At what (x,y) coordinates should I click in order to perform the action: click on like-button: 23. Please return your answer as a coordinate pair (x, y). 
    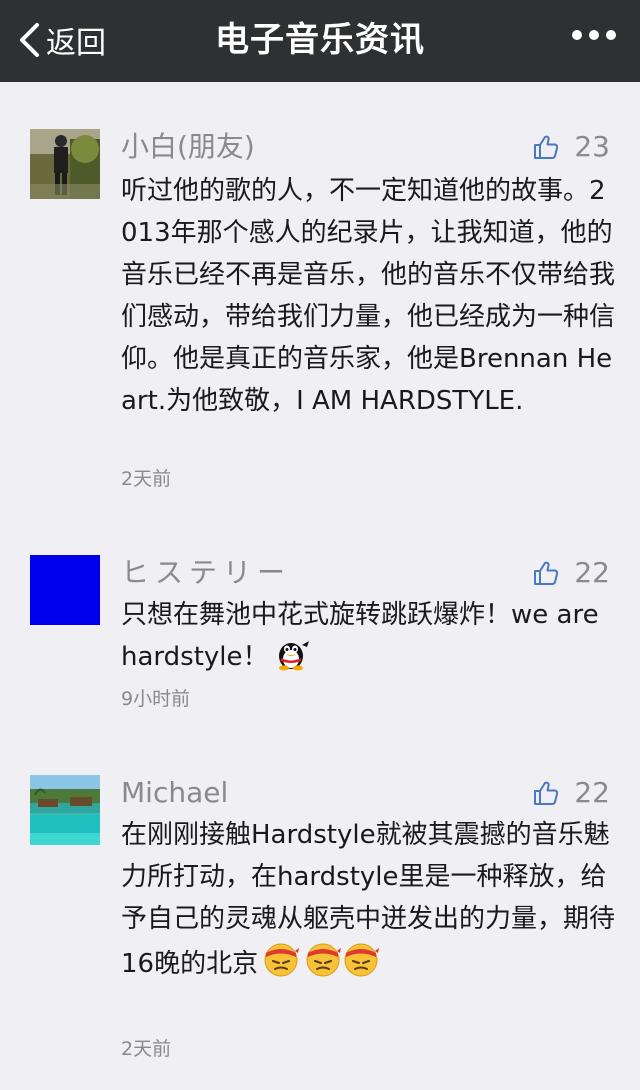
    Looking at the image, I should click on (571, 147).